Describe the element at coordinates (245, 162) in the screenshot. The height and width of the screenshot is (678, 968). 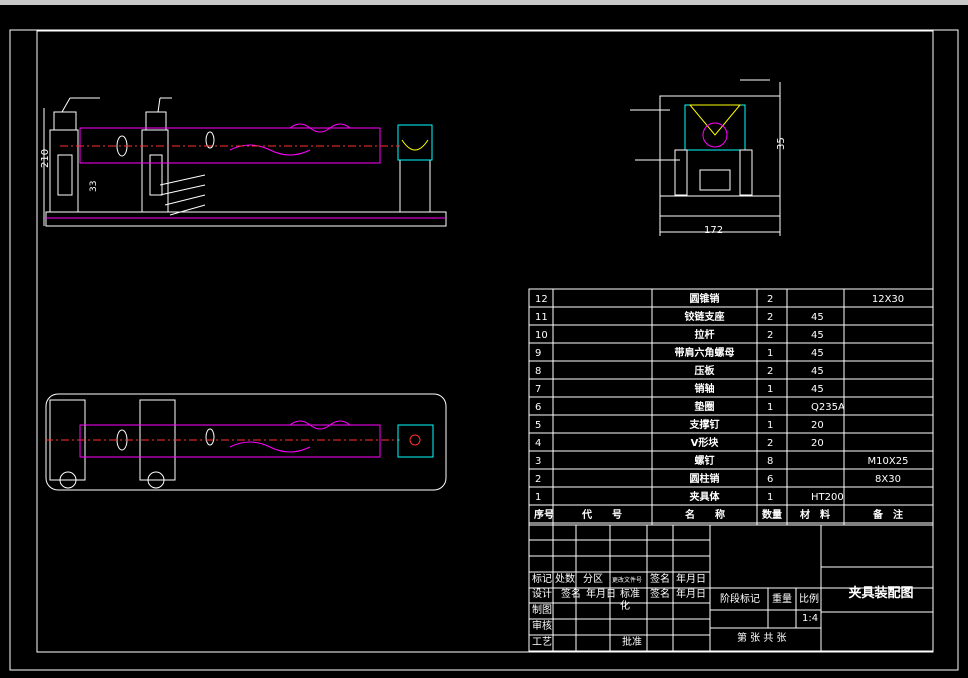
I see `front-view` at that location.